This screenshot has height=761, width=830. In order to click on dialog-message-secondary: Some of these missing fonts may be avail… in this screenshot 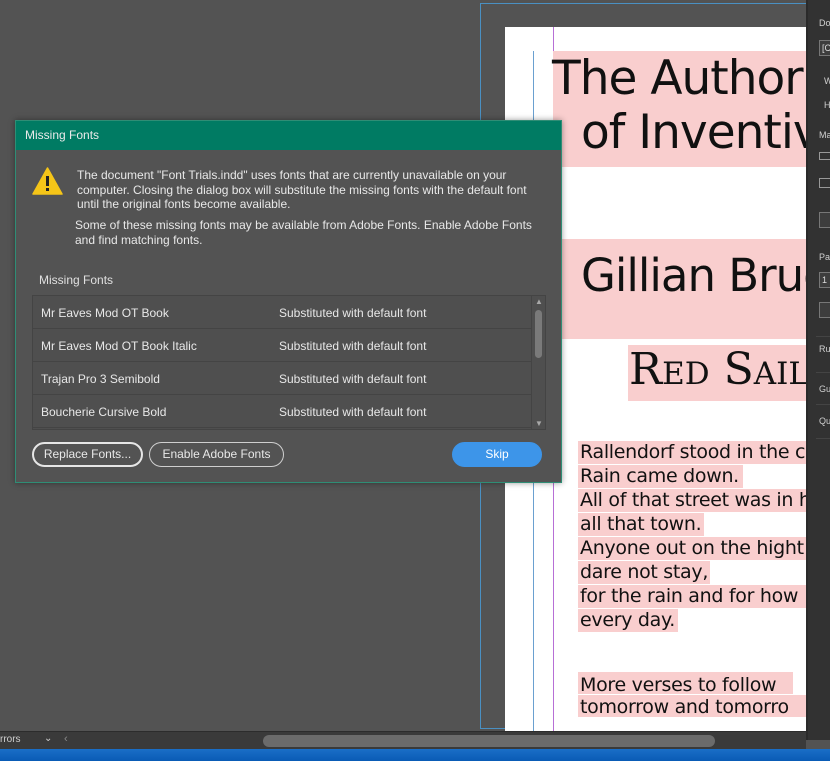, I will do `click(303, 232)`.